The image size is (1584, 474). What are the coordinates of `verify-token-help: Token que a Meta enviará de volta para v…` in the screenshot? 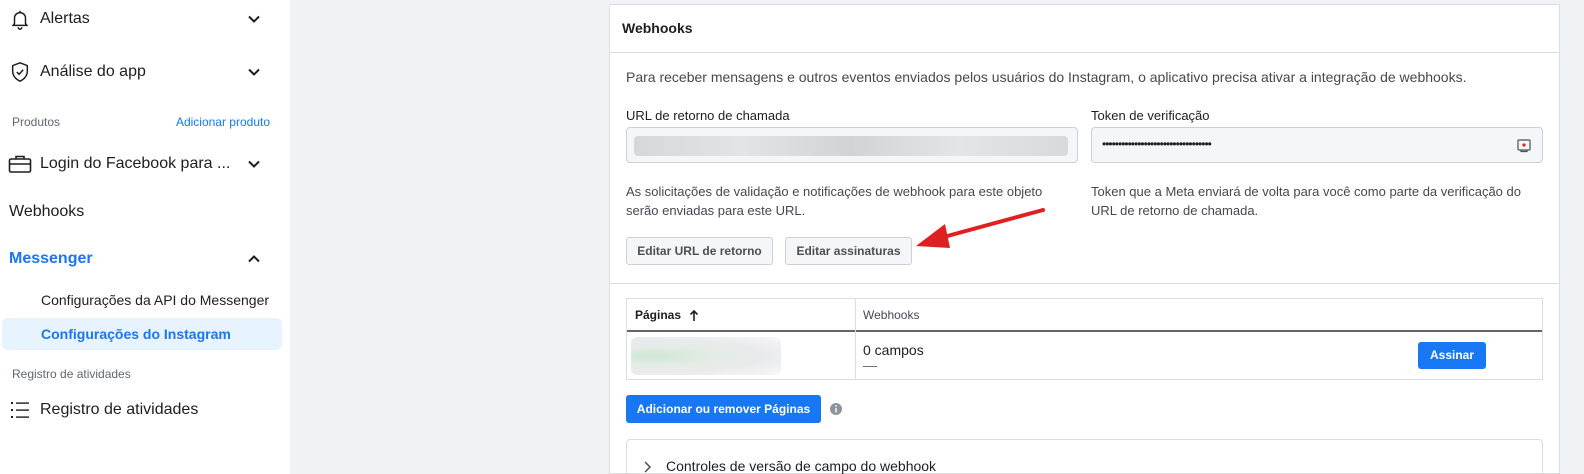 It's located at (1306, 201).